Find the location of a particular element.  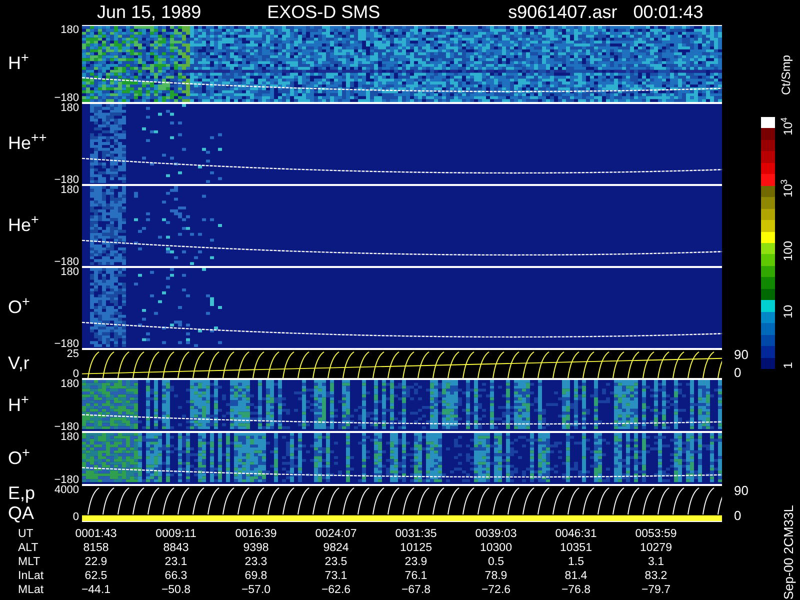

table-cell-text: 0046:31 is located at coordinates (576, 534).